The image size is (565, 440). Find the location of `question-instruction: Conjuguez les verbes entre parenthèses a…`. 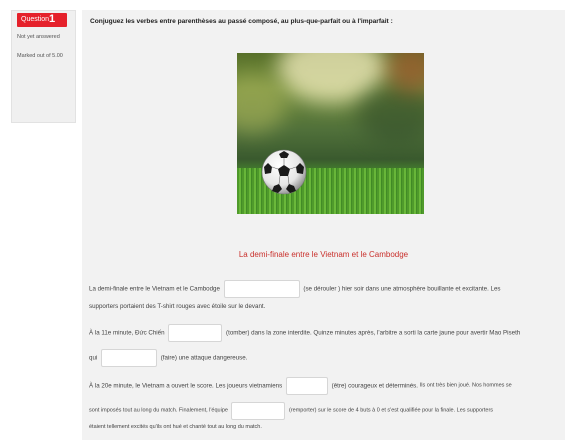

question-instruction: Conjuguez les verbes entre parenthèses a… is located at coordinates (241, 21).